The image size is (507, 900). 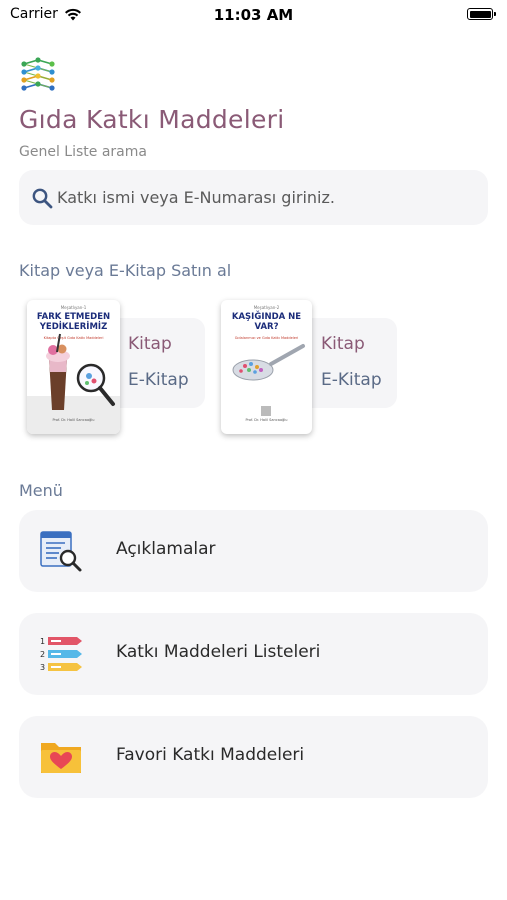 I want to click on numbered-list-icon: 1 2 3, so click(x=61, y=654).